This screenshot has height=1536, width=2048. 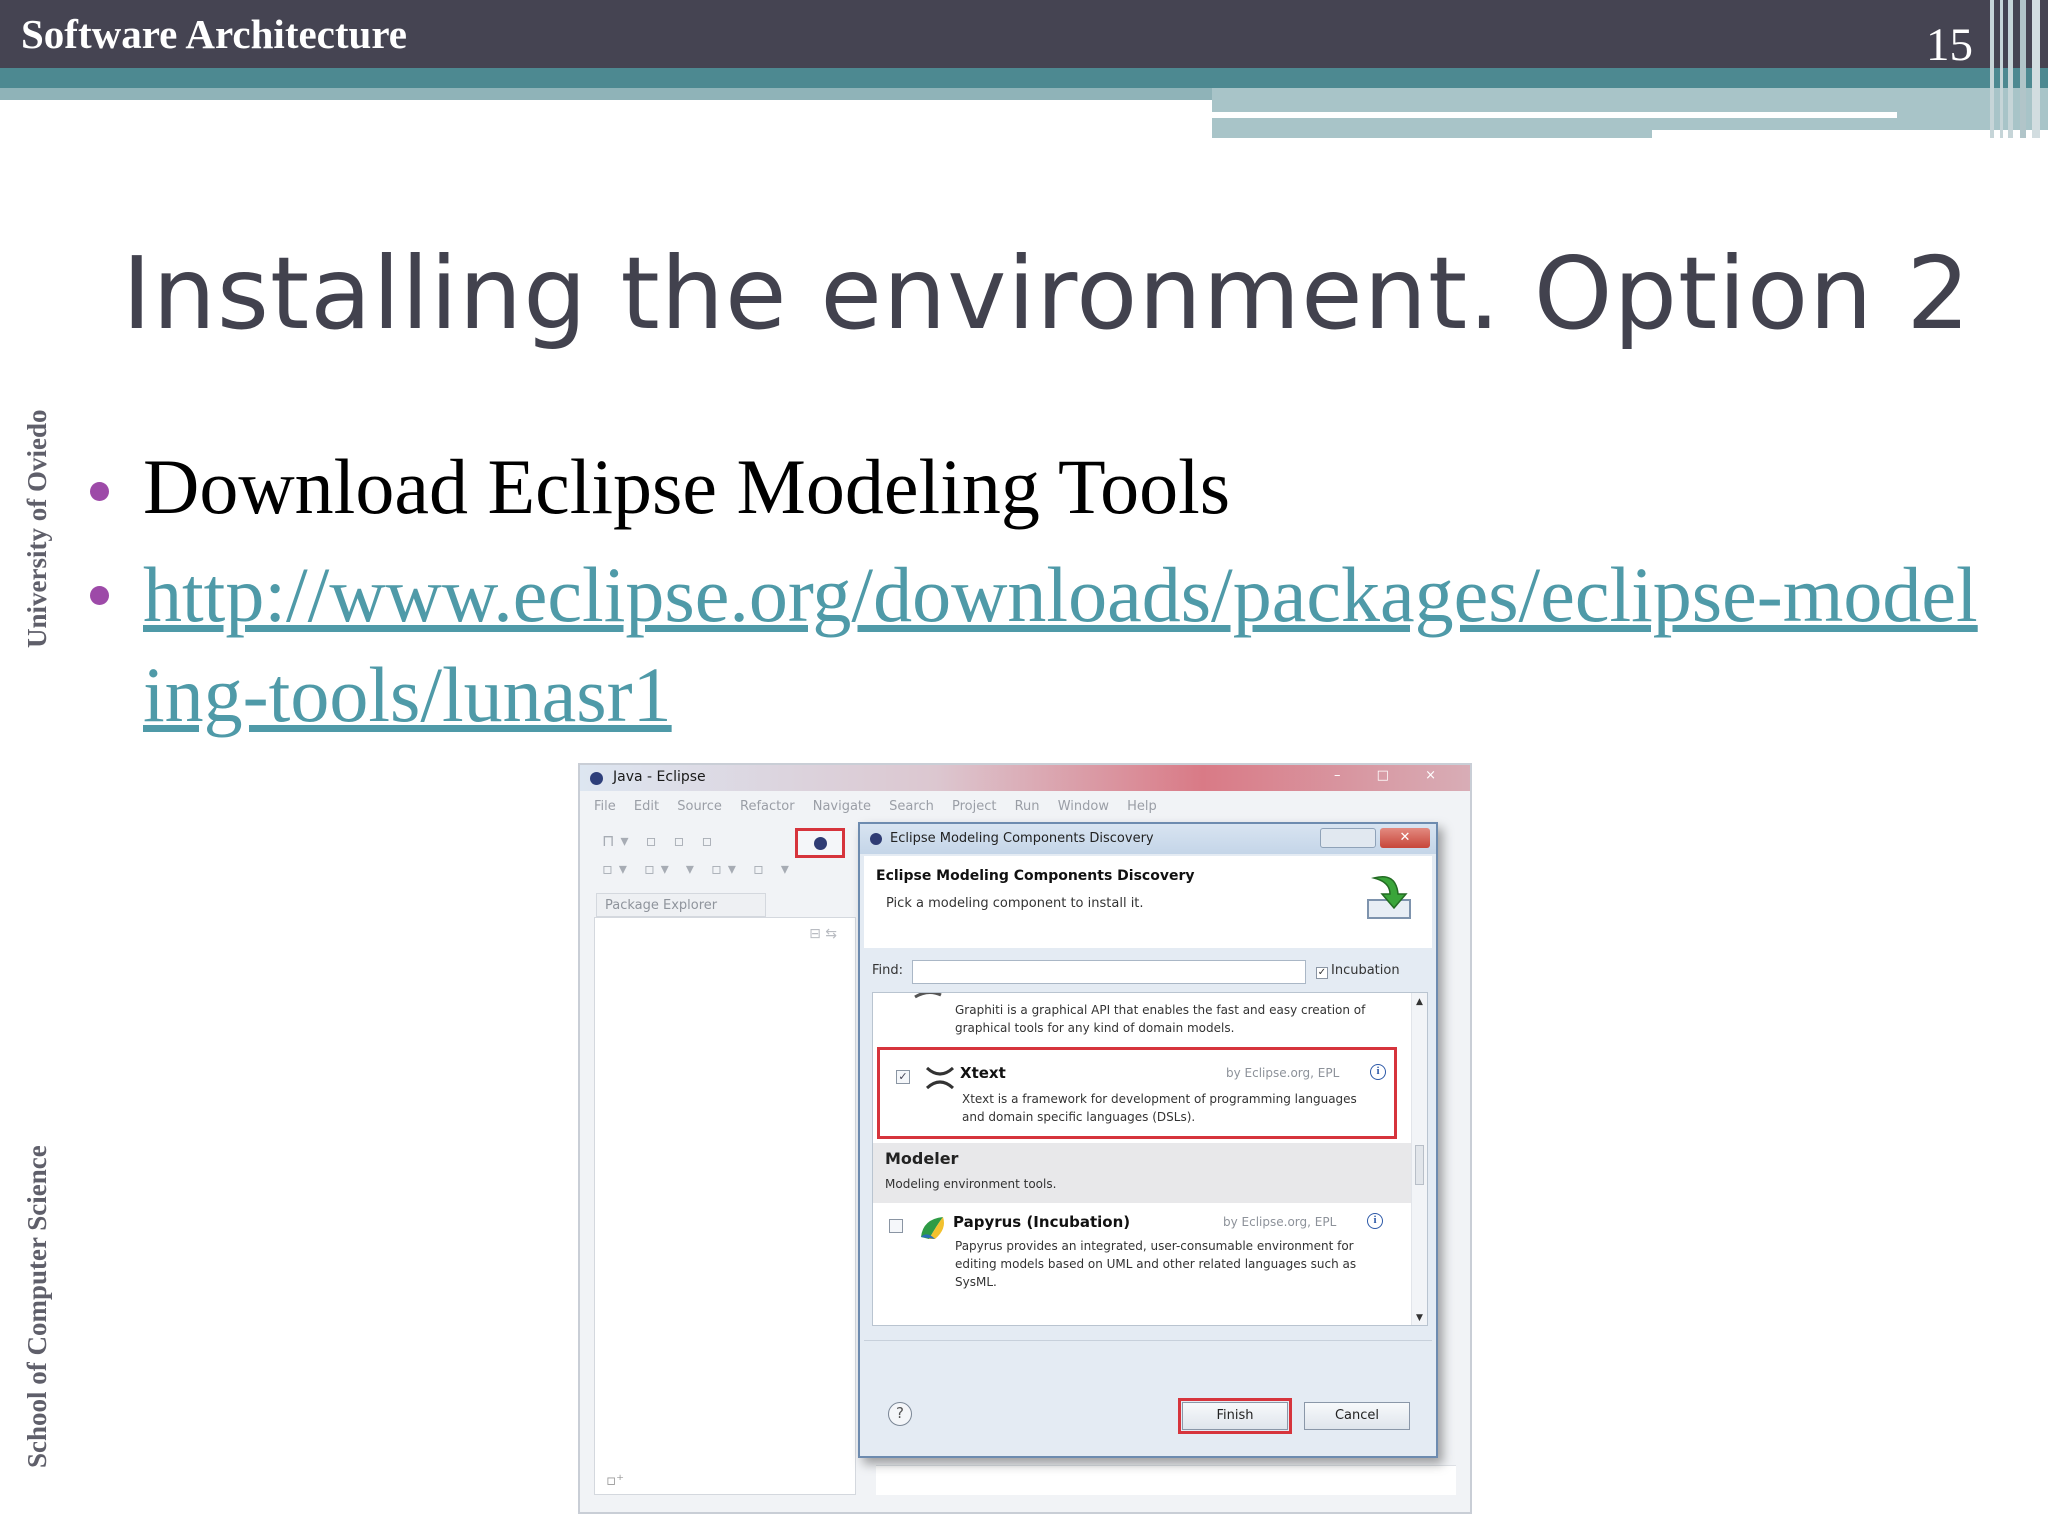 I want to click on papyrus-name: Papyrus (Incubation), so click(x=1042, y=1222).